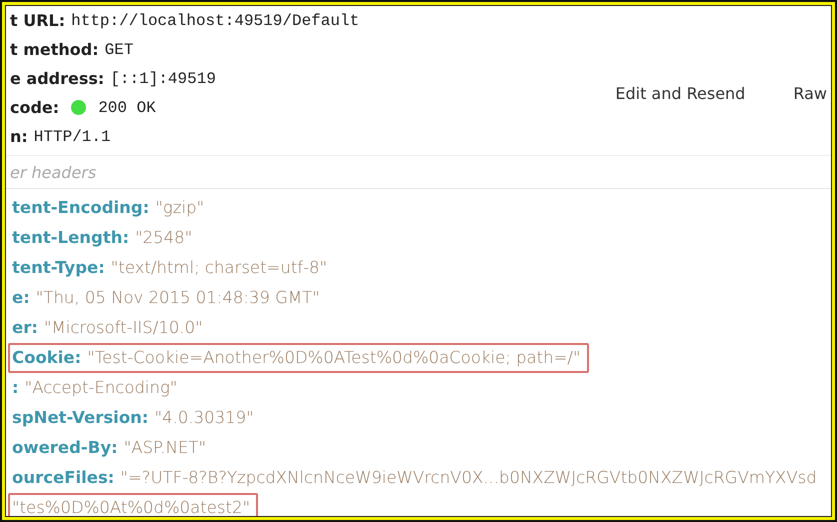  I want to click on header-name: ourceFiles:, so click(63, 477).